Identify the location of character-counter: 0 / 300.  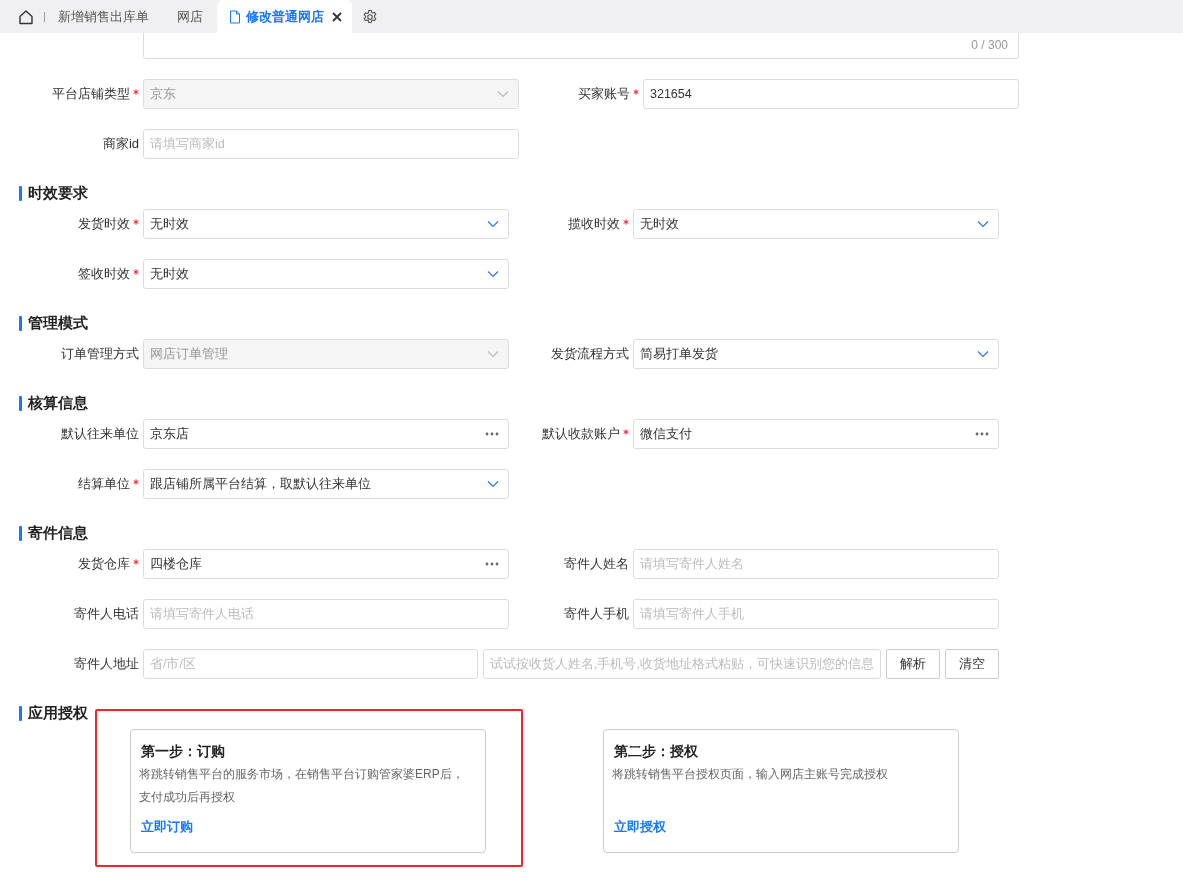
(989, 45).